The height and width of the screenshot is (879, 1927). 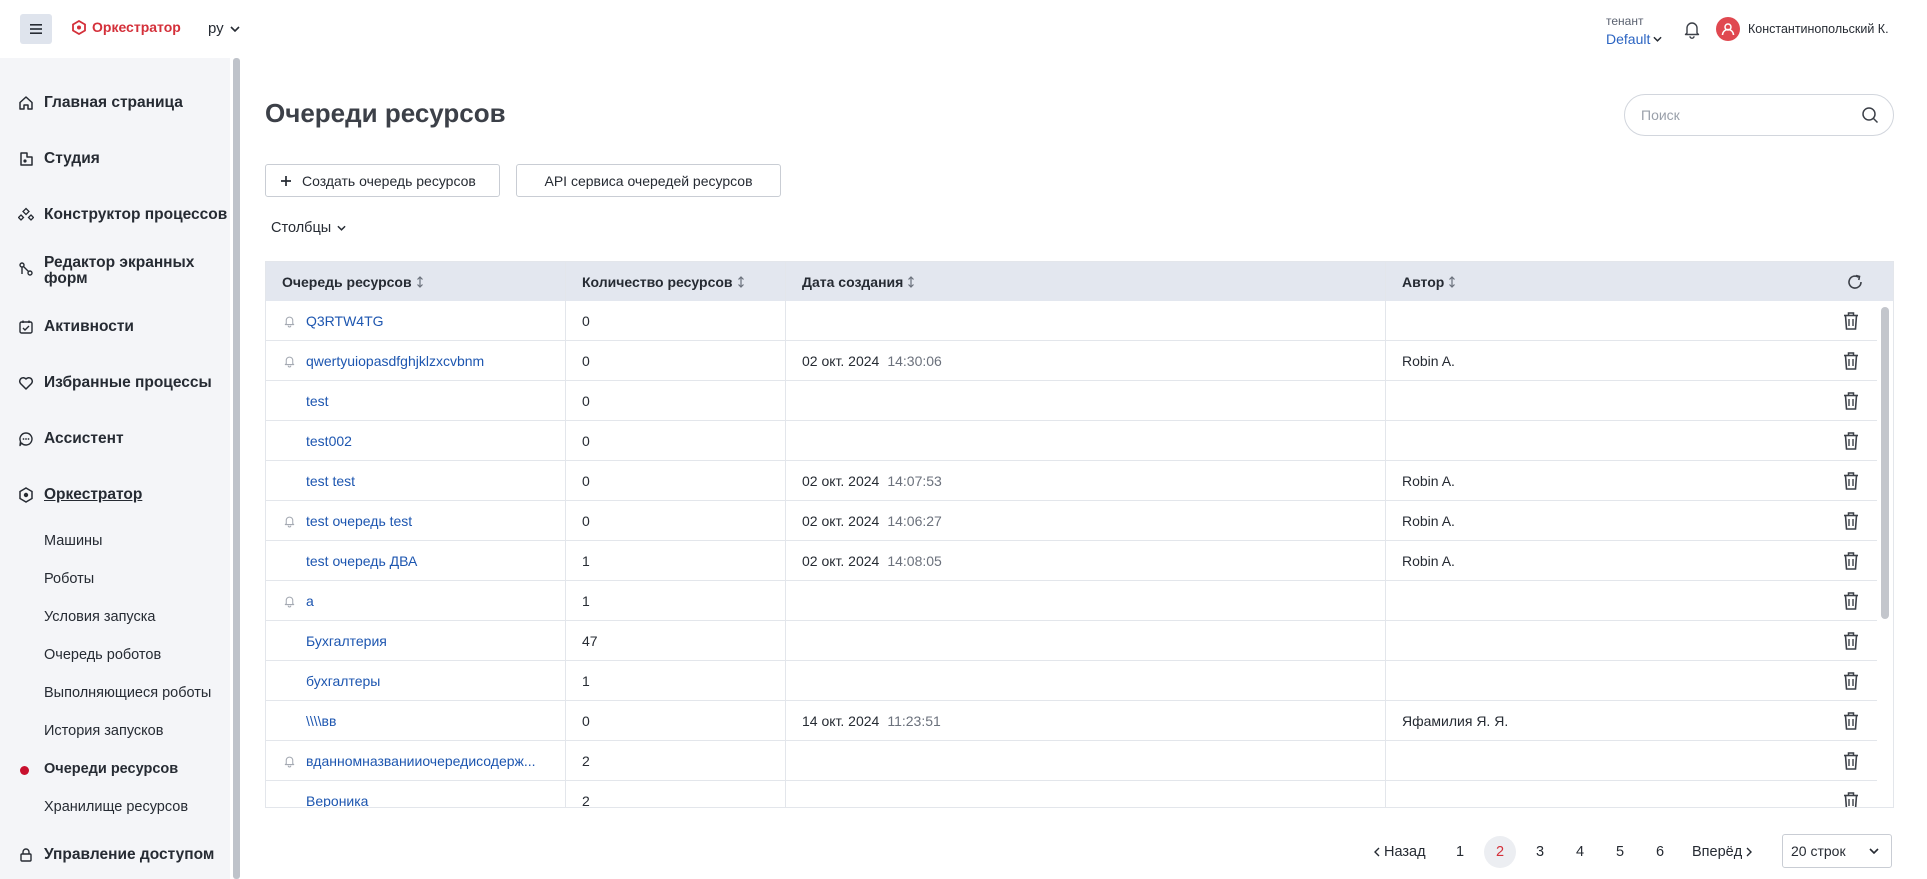 What do you see at coordinates (1749, 852) in the screenshot?
I see `chevron-right-icon` at bounding box center [1749, 852].